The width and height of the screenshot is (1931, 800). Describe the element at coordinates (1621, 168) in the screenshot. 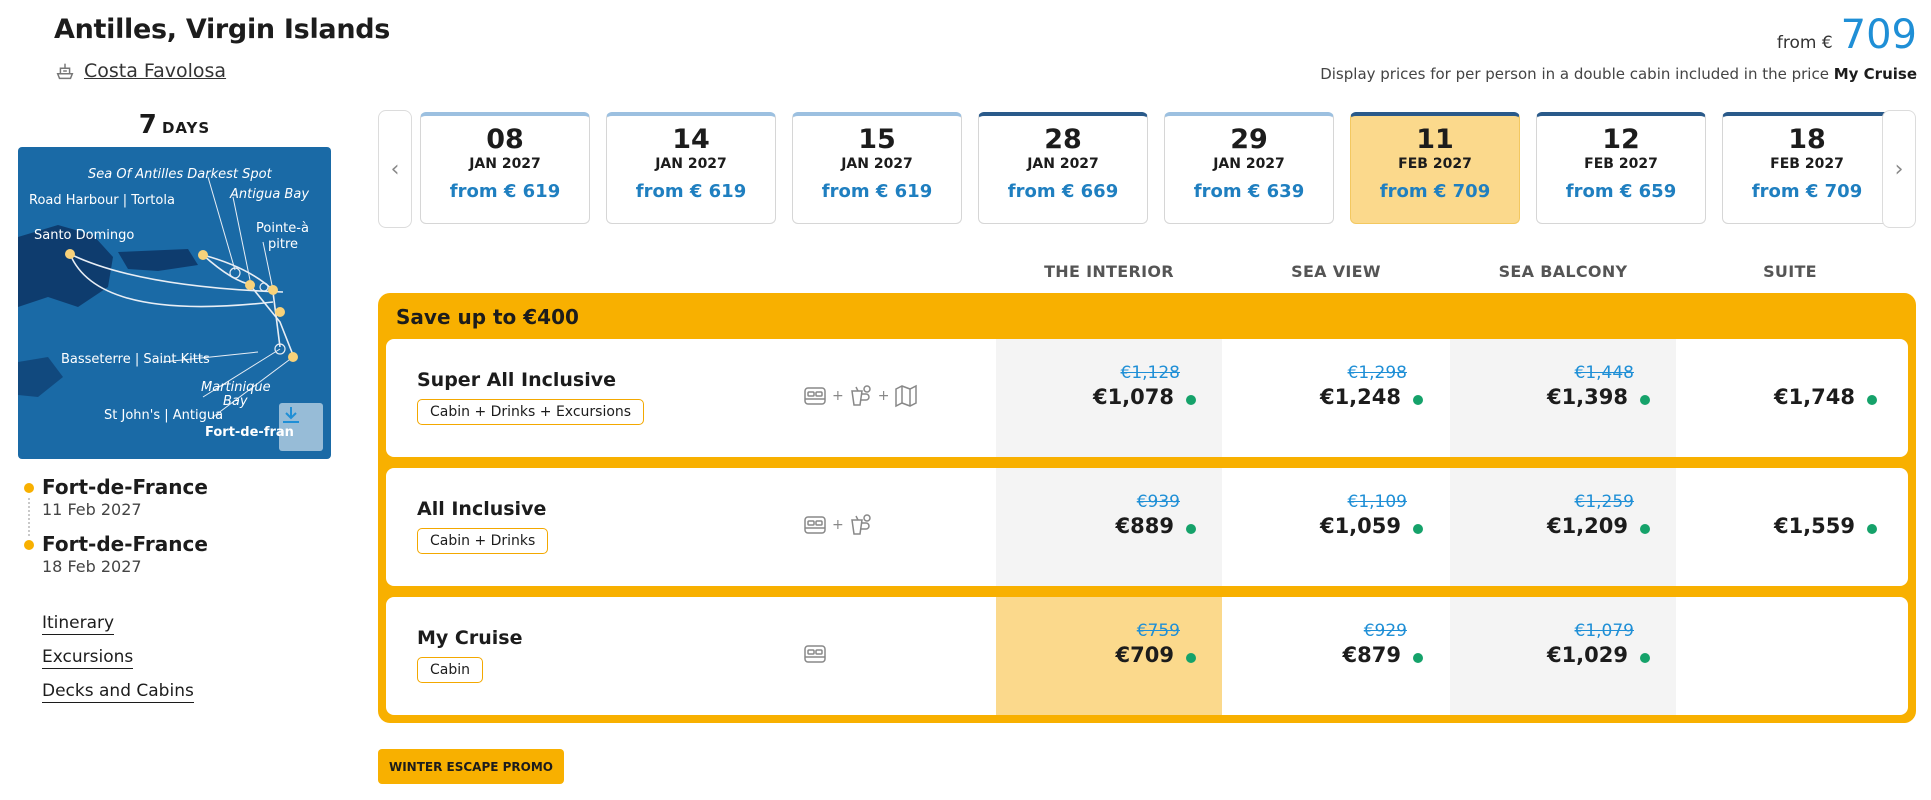

I see `date-card: 12 FEB 2027 from € 659` at that location.